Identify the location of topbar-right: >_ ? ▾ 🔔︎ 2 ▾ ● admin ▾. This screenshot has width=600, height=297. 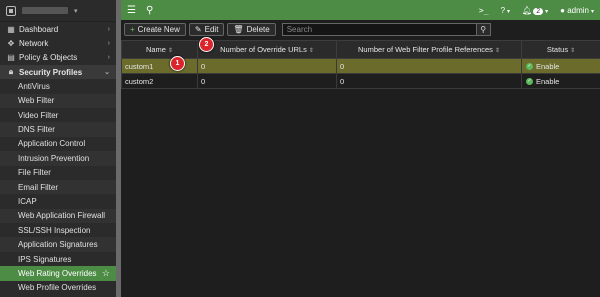
(536, 10).